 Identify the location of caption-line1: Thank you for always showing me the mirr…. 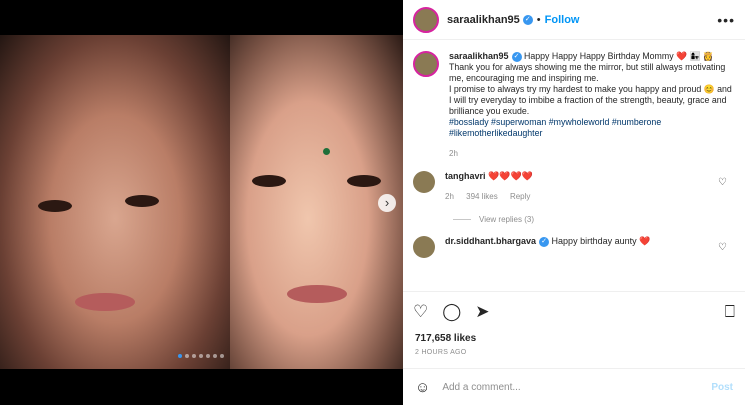
(587, 72).